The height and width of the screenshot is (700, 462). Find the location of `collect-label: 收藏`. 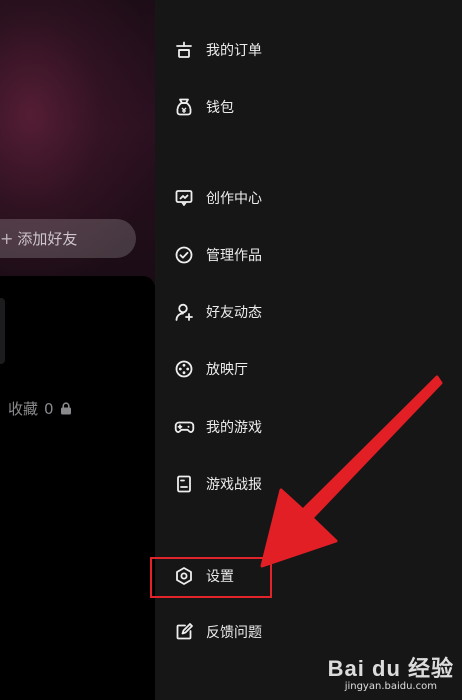

collect-label: 收藏 is located at coordinates (23, 409).